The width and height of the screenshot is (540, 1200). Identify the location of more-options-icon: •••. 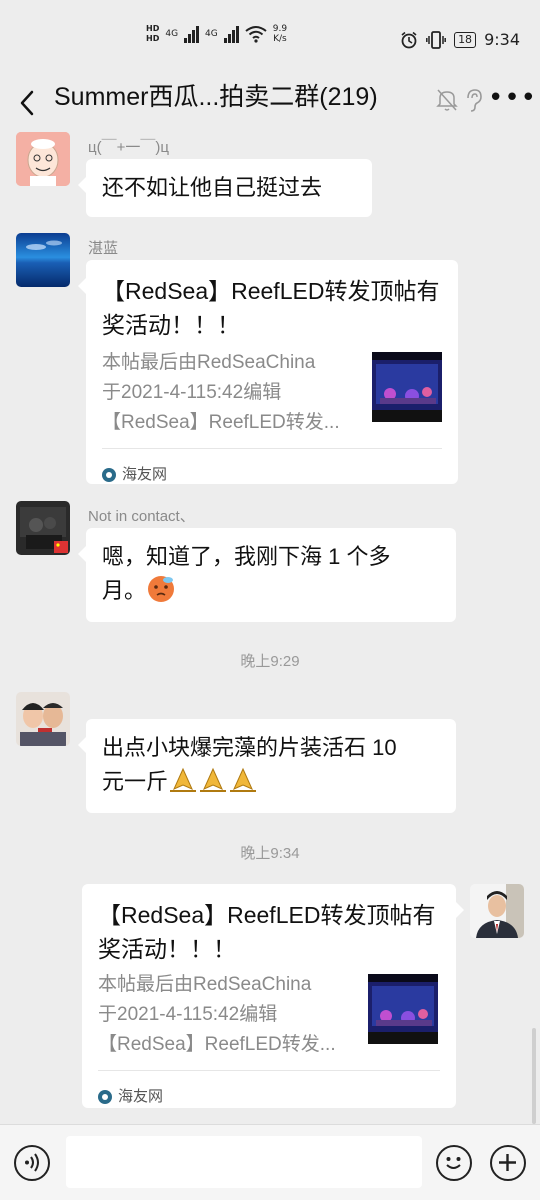
(512, 98).